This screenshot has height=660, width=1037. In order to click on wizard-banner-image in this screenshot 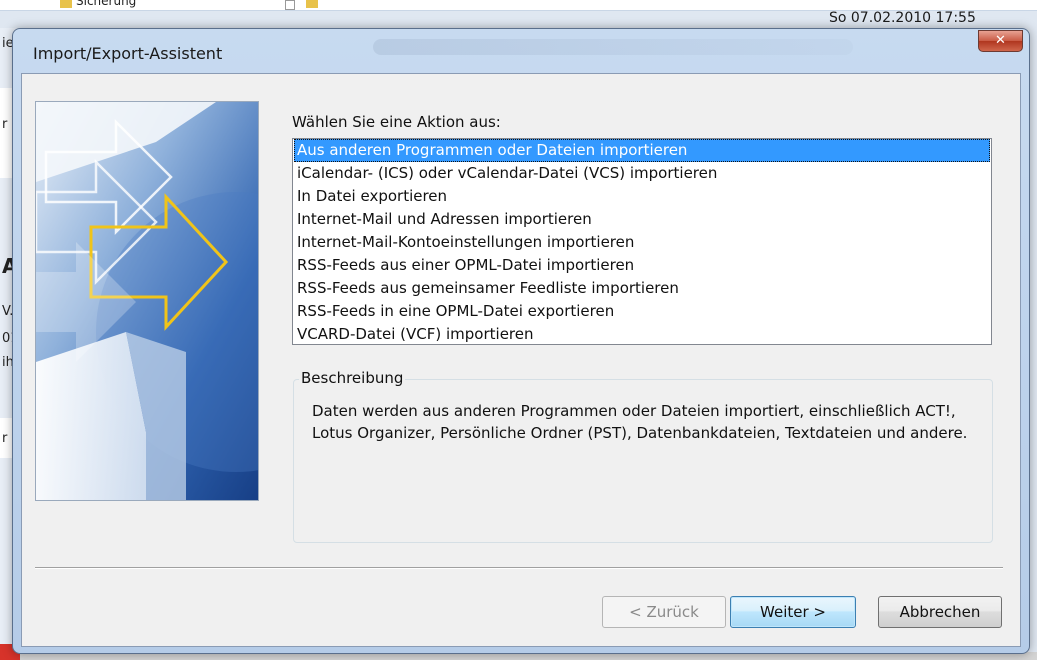, I will do `click(147, 301)`.